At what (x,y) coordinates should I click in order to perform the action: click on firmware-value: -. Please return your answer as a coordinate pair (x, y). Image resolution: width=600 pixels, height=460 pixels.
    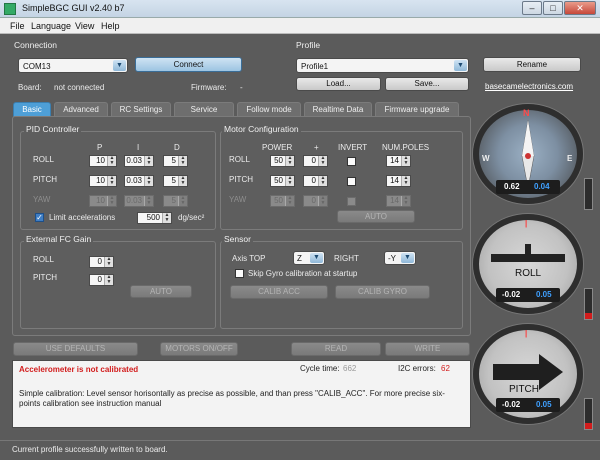
    Looking at the image, I should click on (241, 87).